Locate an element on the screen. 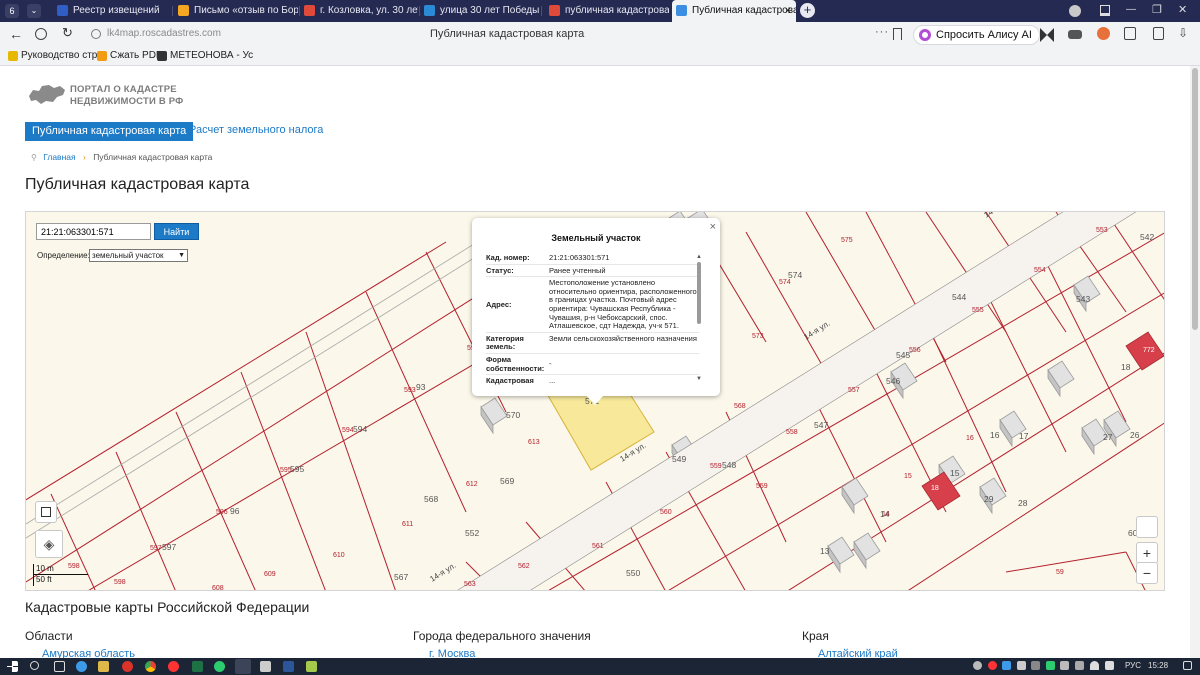 The width and height of the screenshot is (1200, 675). tab-favicon-icon is located at coordinates (183, 10).